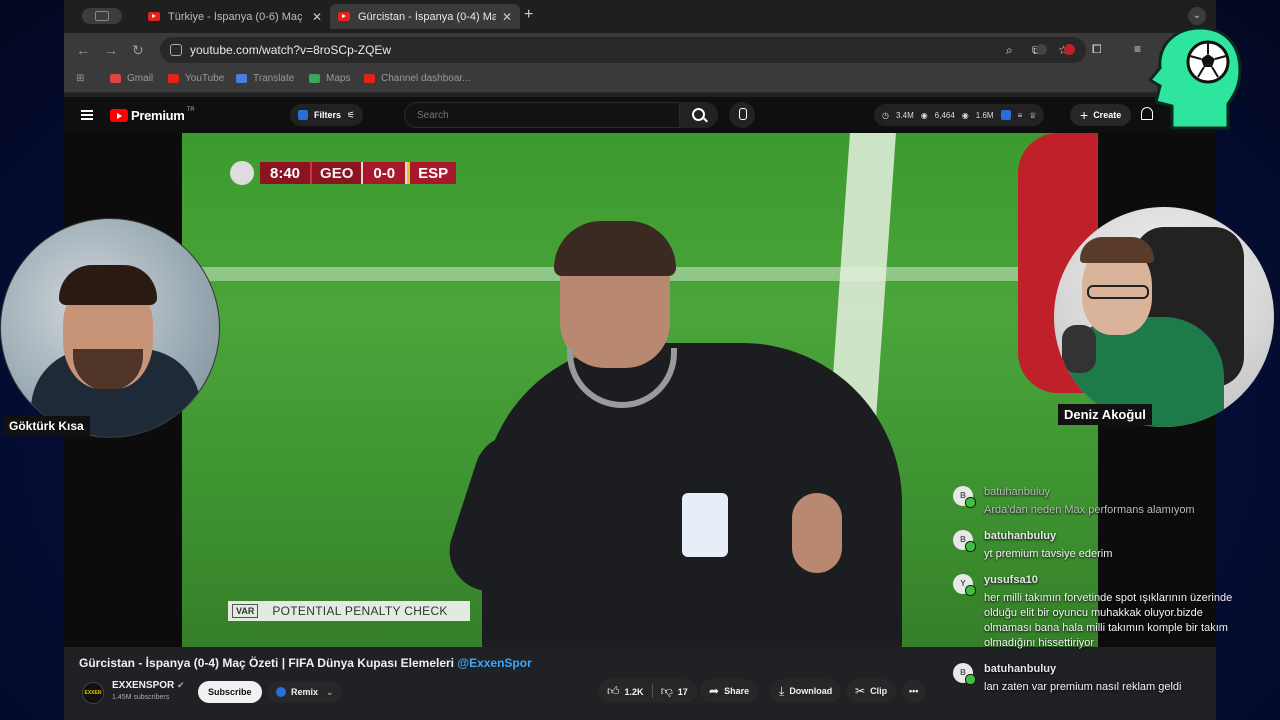 This screenshot has width=1280, height=720. What do you see at coordinates (1194, 78) in the screenshot?
I see `football-head-logo-icon` at bounding box center [1194, 78].